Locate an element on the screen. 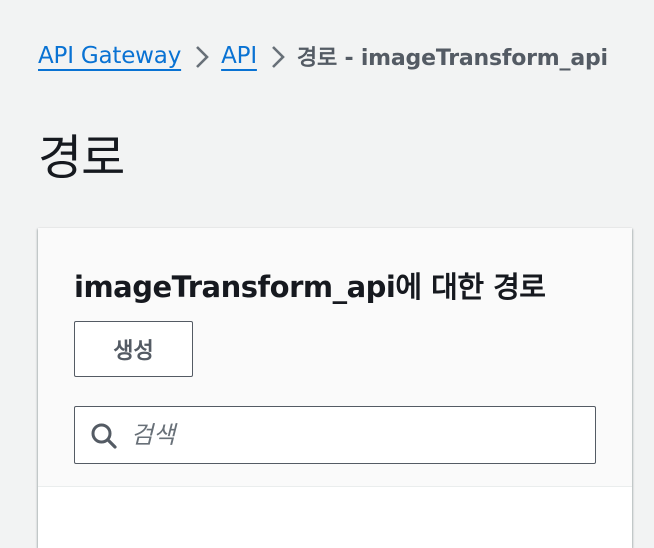  breadcrumb-current: 경로 - imageTransform_api is located at coordinates (452, 58).